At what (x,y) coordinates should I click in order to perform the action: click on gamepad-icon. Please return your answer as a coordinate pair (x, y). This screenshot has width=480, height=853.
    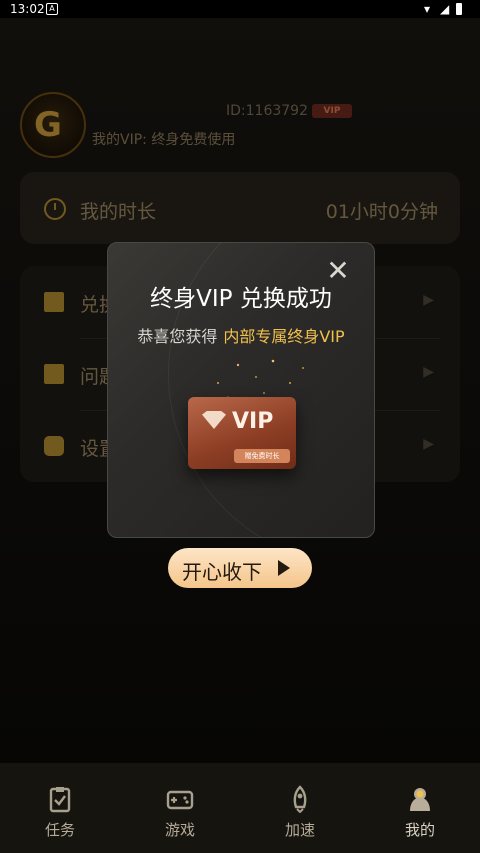
    Looking at the image, I should click on (180, 800).